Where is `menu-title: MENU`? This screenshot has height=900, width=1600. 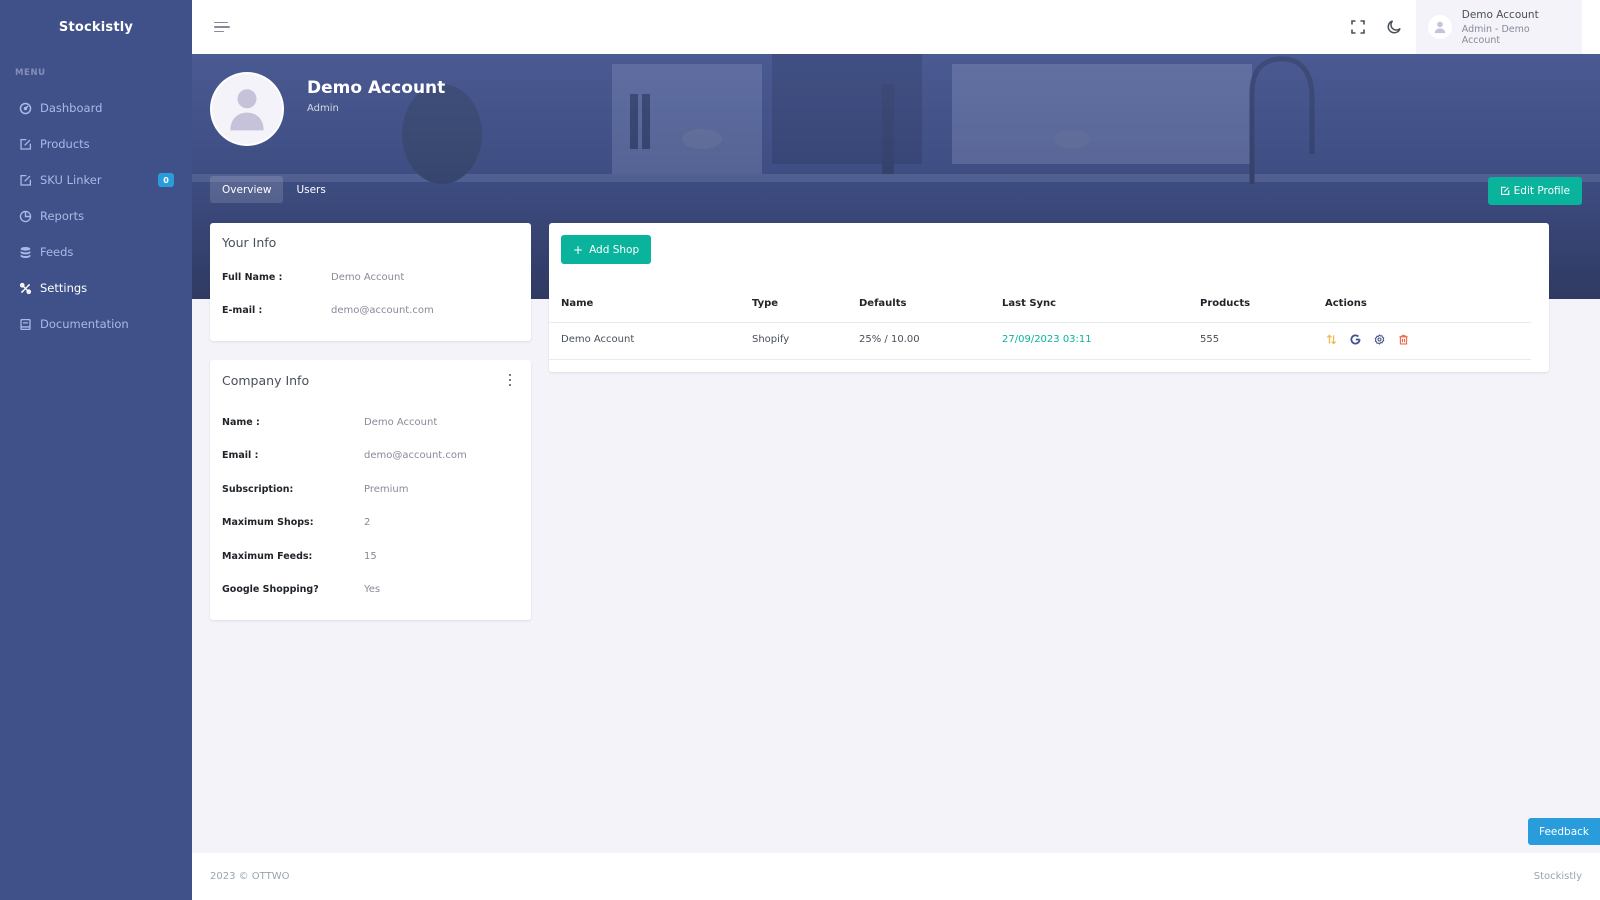 menu-title: MENU is located at coordinates (30, 73).